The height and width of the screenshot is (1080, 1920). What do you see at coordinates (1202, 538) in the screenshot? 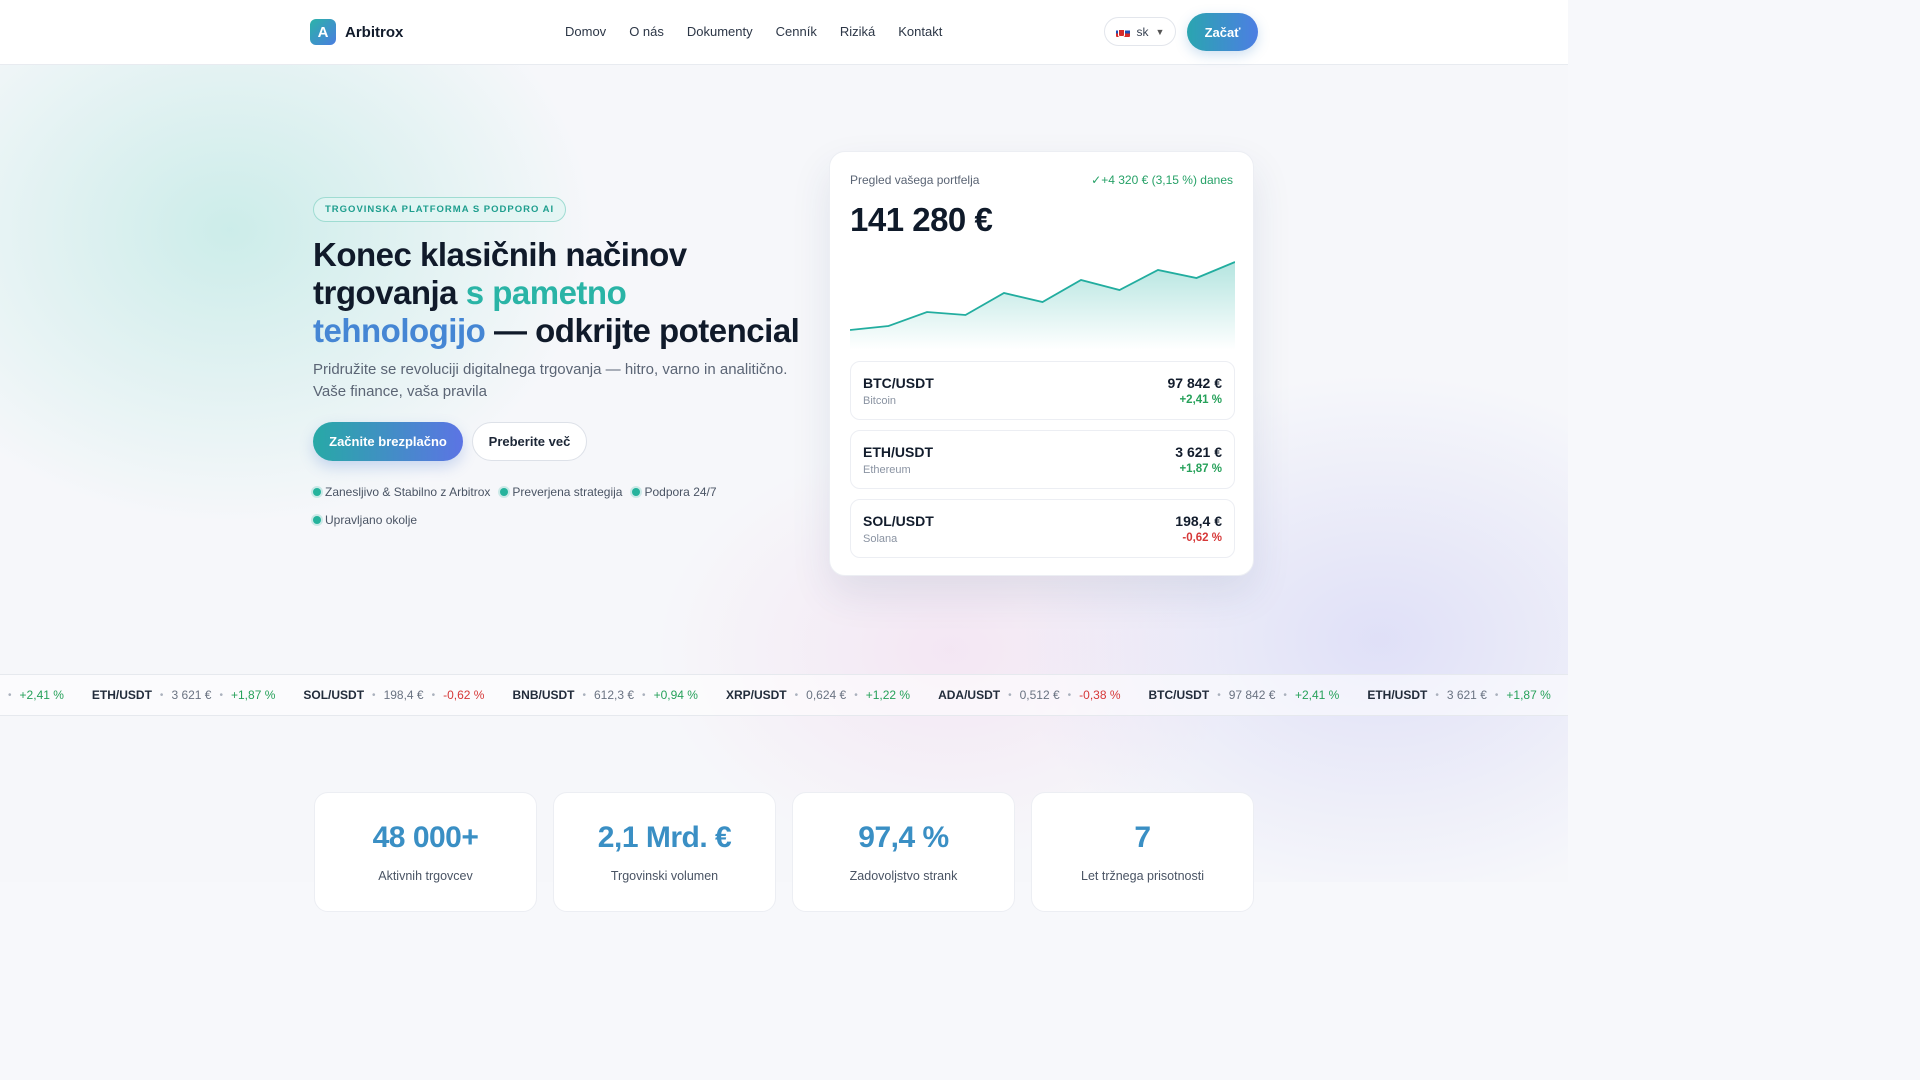
I see `pair-change: -0,62 %` at bounding box center [1202, 538].